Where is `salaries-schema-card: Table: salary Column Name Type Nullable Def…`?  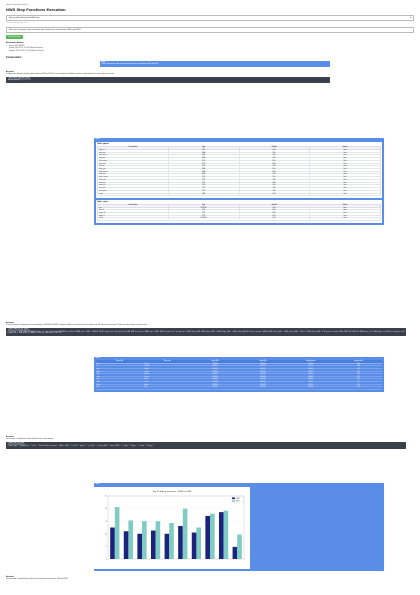
salaries-schema-card: Table: salary Column Name Type Nullable Def… is located at coordinates (239, 211).